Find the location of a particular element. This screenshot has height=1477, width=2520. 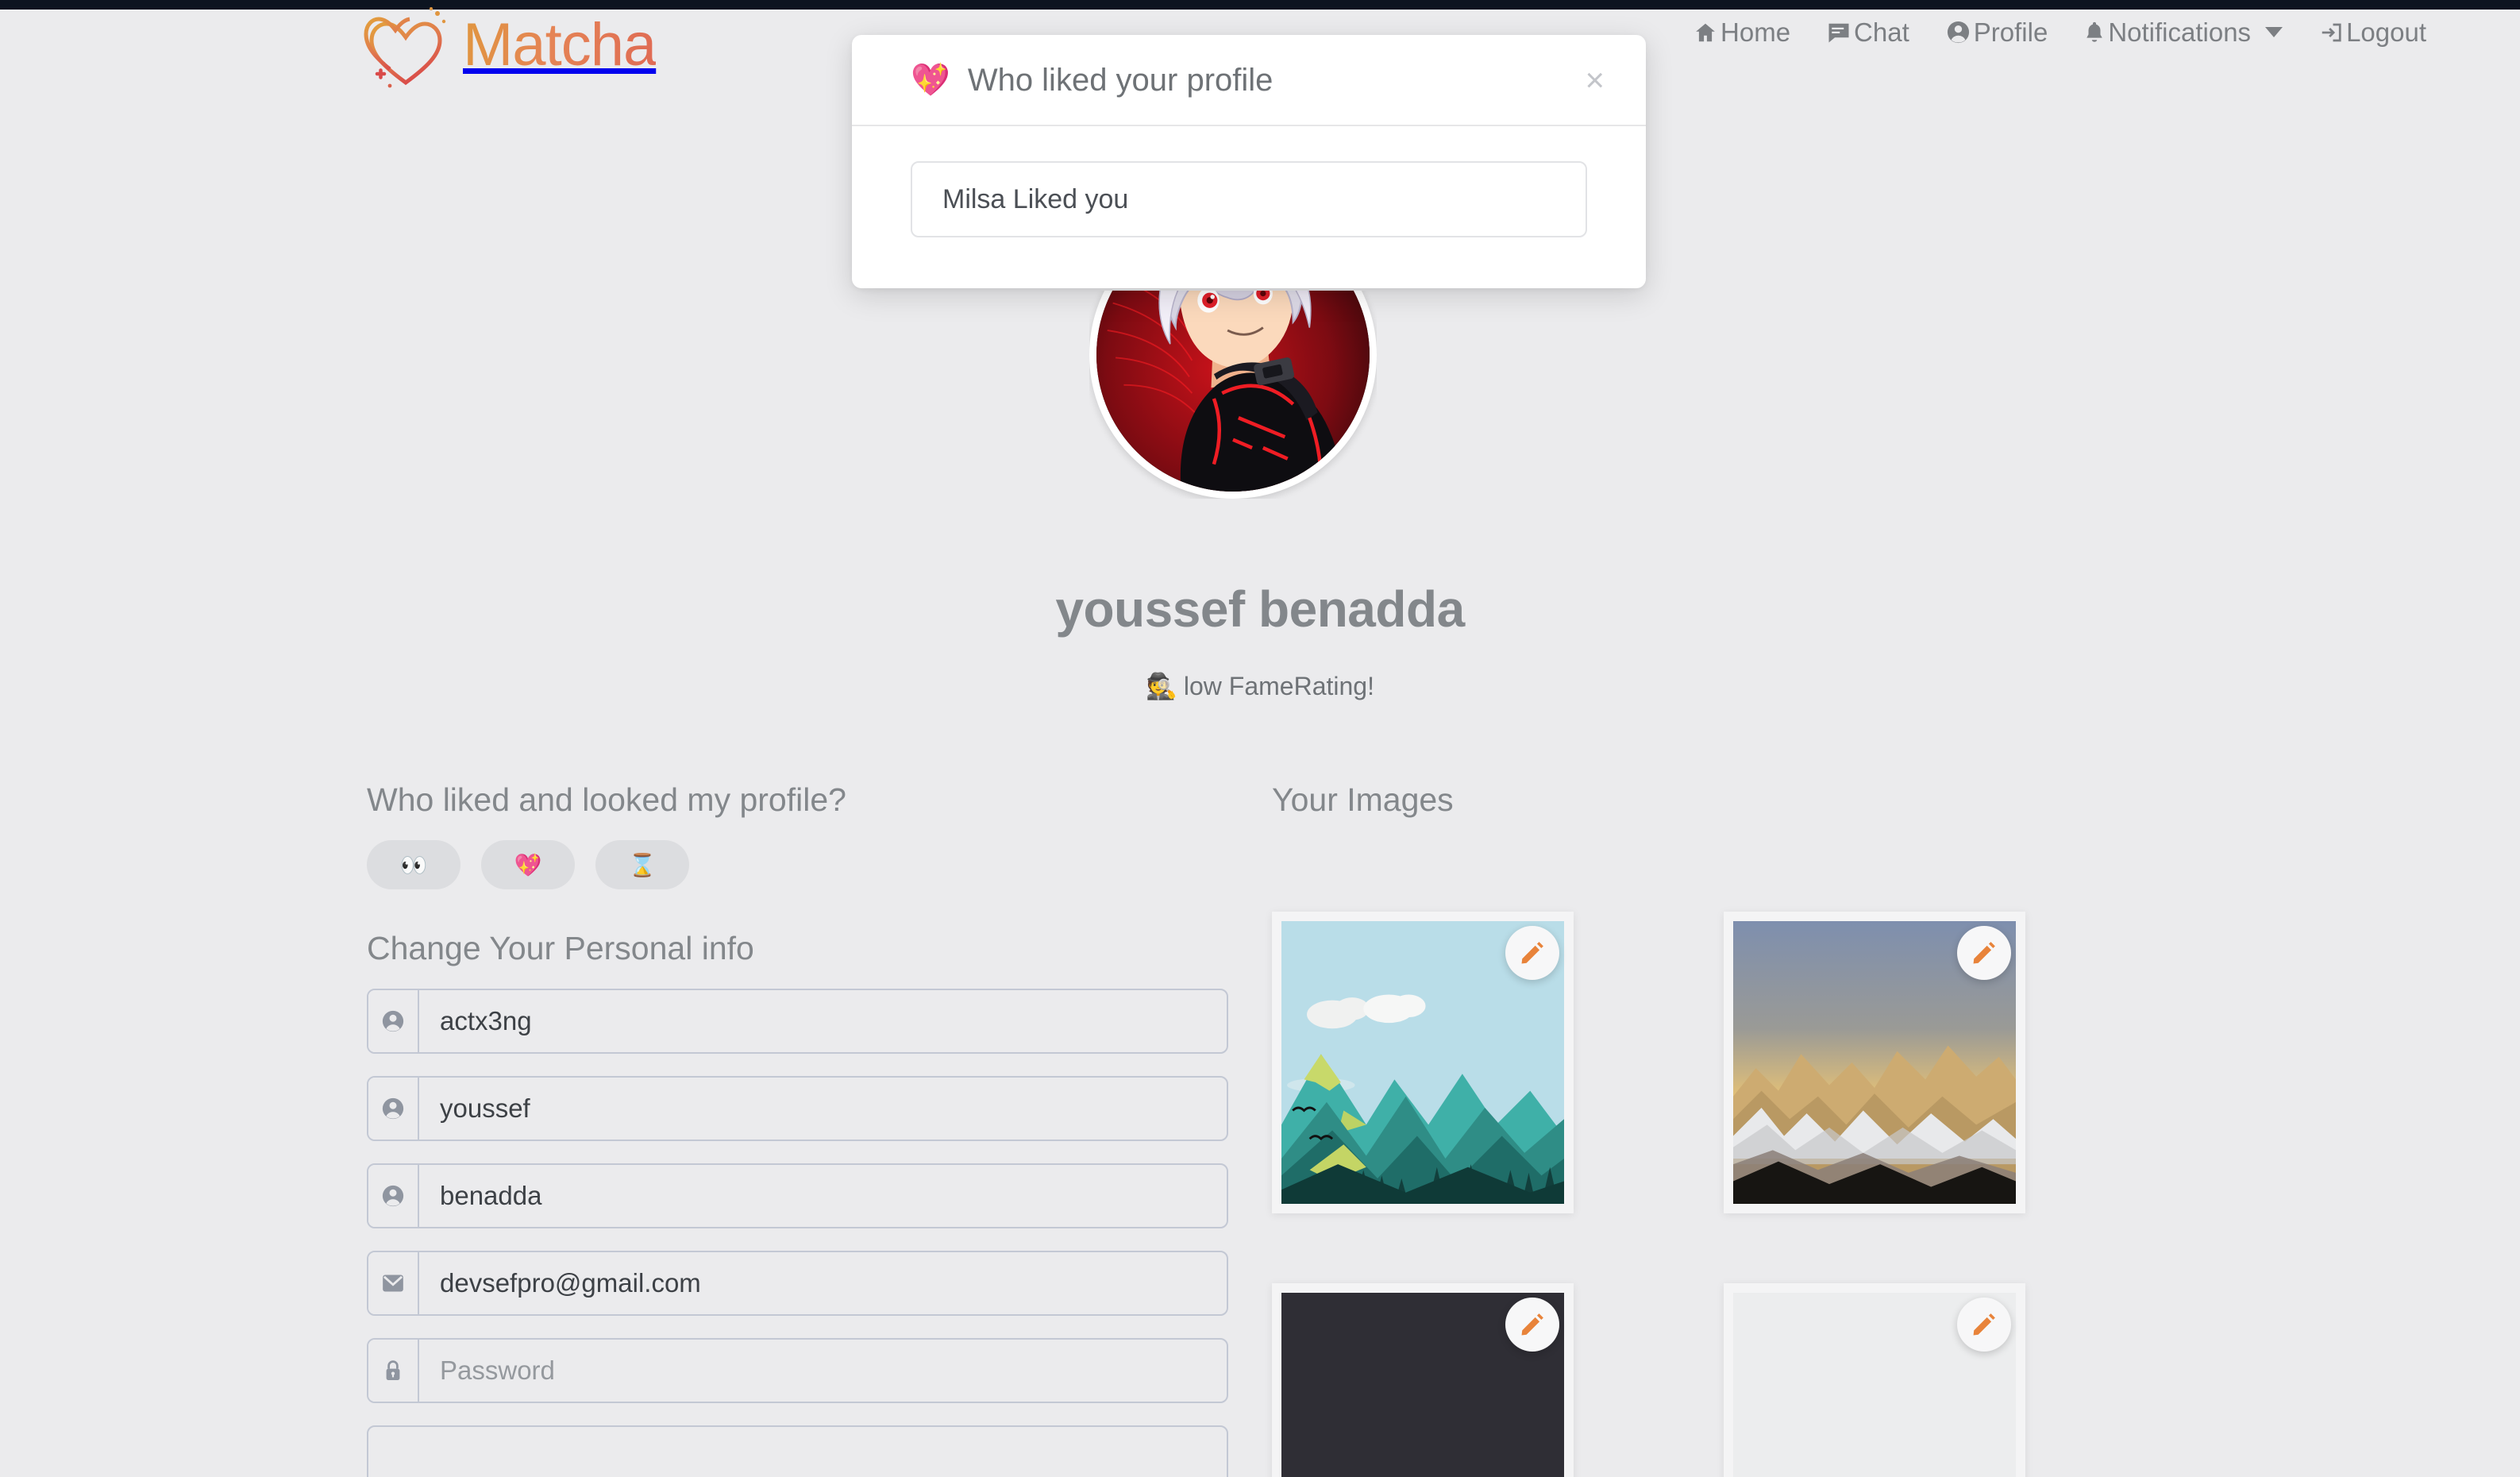

nav-links: Home Chat Profile Notifications Logout is located at coordinates (2059, 32).